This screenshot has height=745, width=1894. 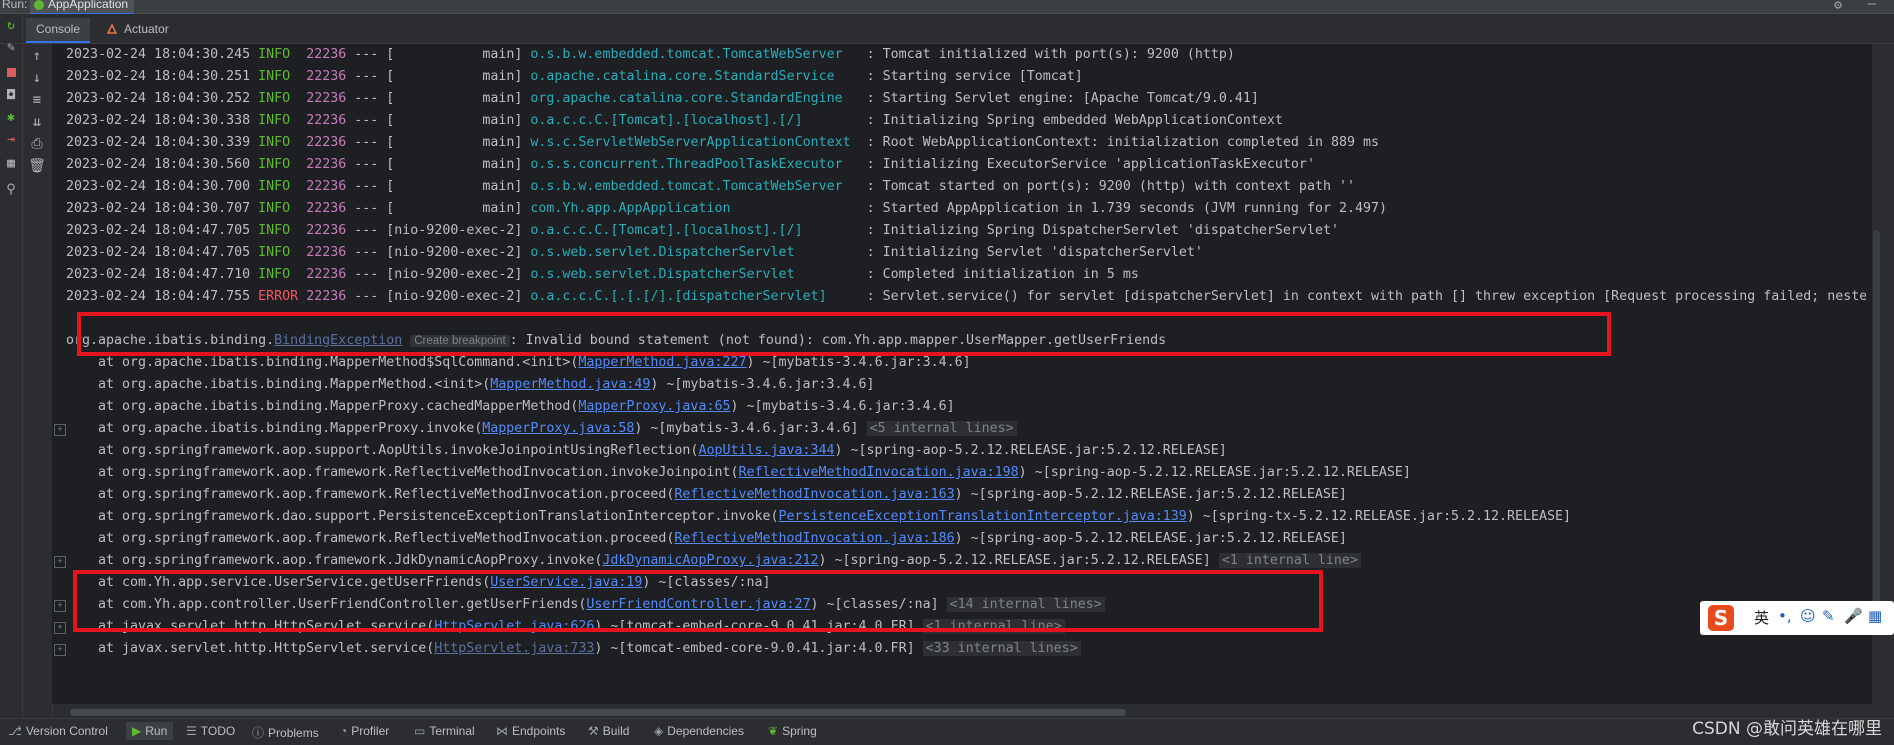 I want to click on log-logger: o.apache.catalina.core.StandardService, so click(x=694, y=76).